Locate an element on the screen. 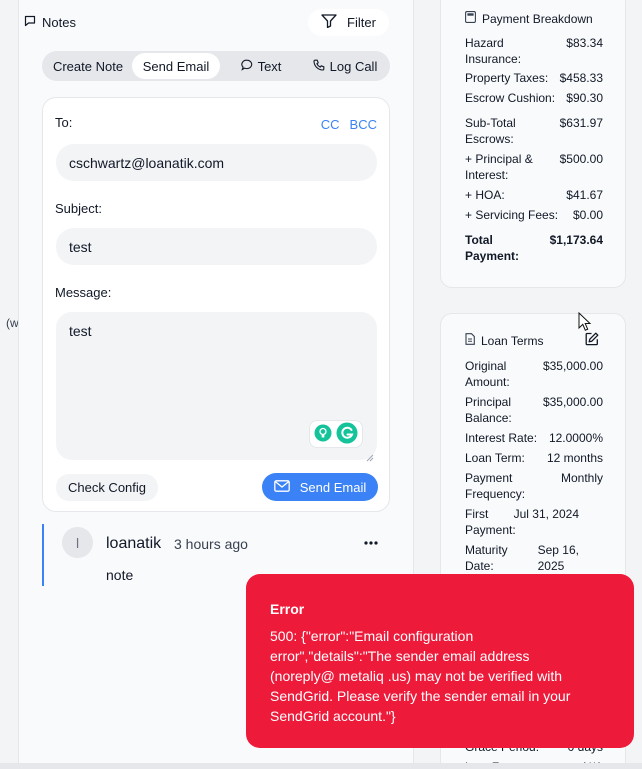 This screenshot has width=642, height=769. payment-breakdown-title-text: Payment Breakdown is located at coordinates (537, 18).